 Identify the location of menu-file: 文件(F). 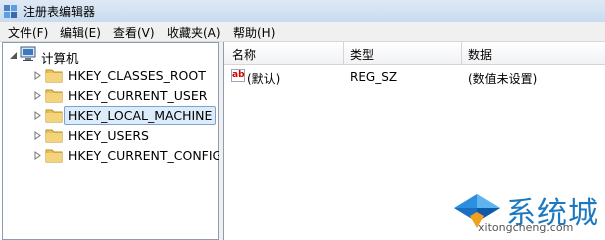
(28, 32).